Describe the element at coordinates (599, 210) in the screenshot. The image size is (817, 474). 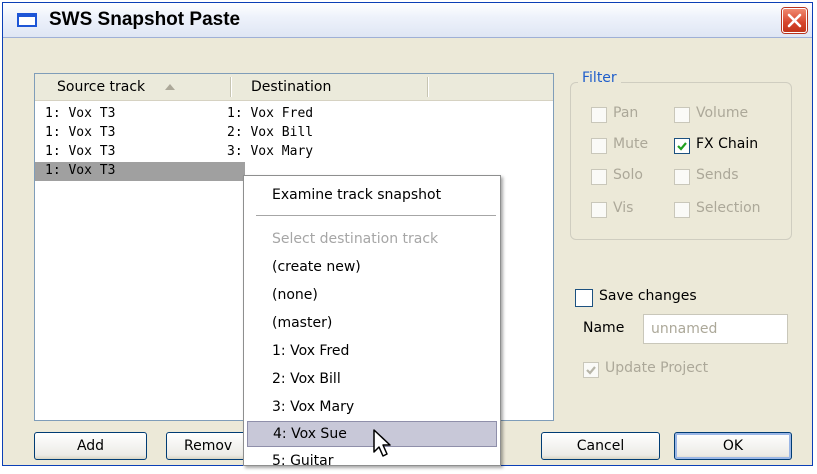
I see `vis-checkbox` at that location.